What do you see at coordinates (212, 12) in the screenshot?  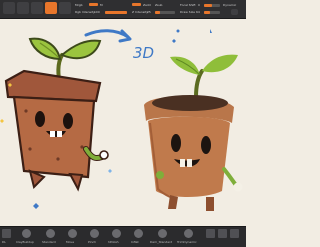 I see `draw-size-slider` at bounding box center [212, 12].